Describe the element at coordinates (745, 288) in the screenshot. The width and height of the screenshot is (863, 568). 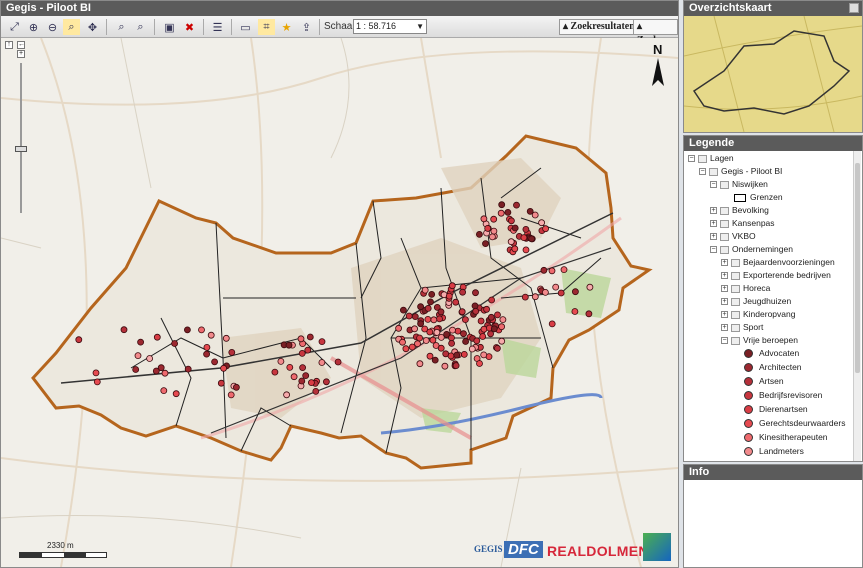
I see `tree-item-horeca: + Horeca` at that location.